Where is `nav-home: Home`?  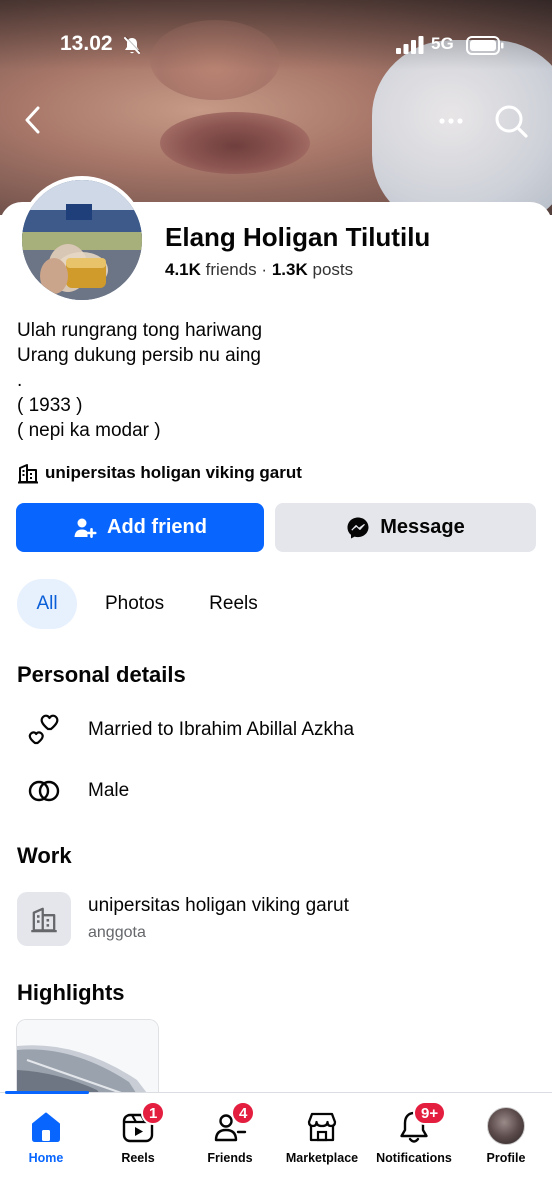 nav-home: Home is located at coordinates (46, 1140).